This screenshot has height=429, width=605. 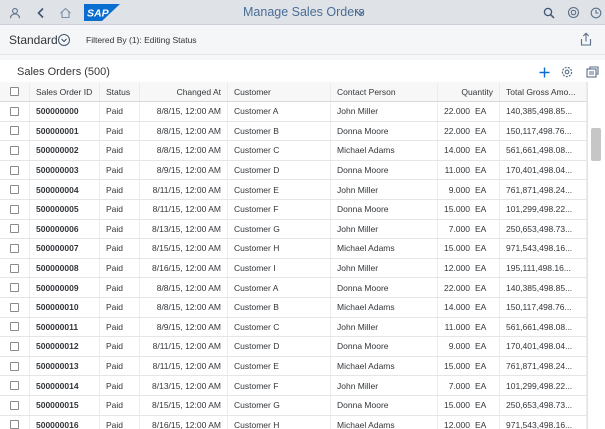 I want to click on user-icon, so click(x=14, y=12).